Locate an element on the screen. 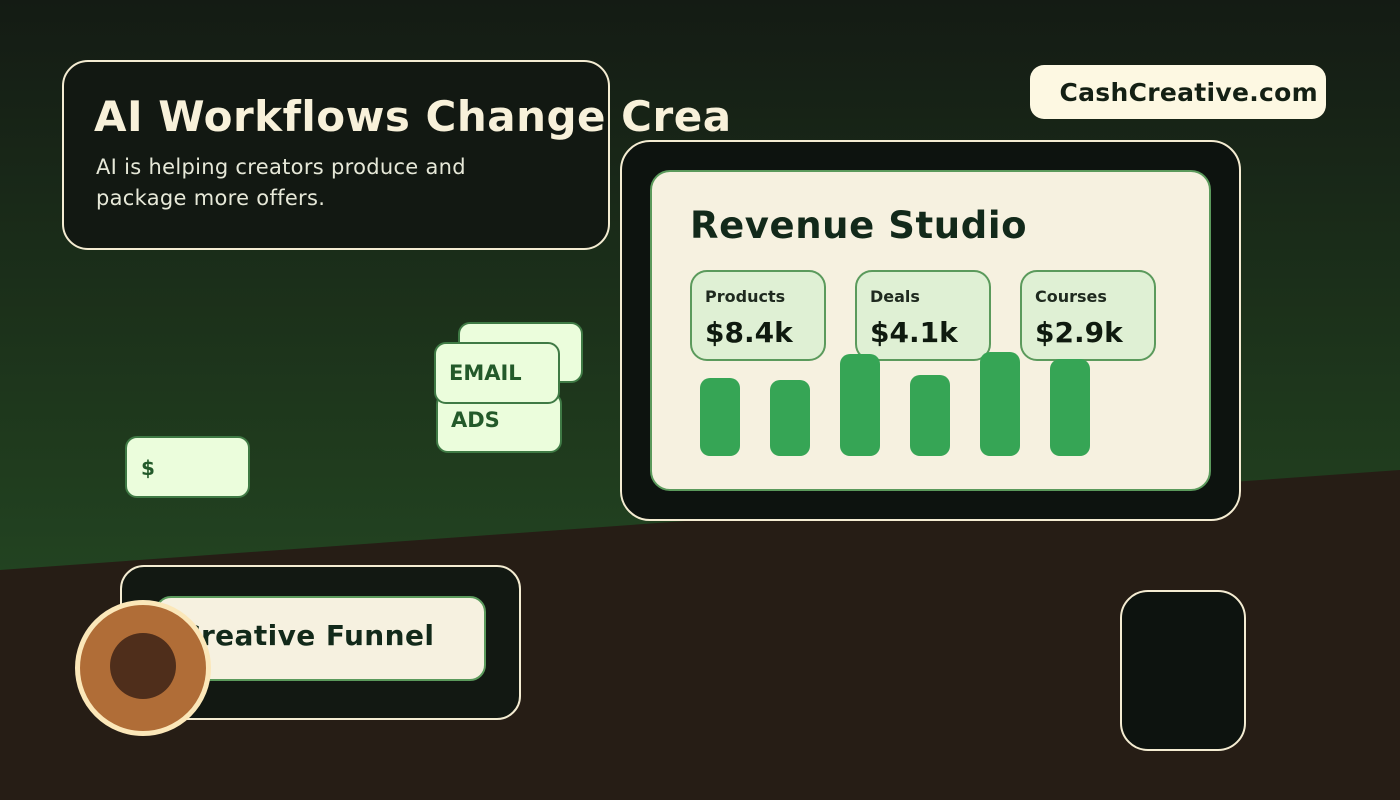 The width and height of the screenshot is (1400, 800). stat-card-products: Products $8.4k is located at coordinates (758, 315).